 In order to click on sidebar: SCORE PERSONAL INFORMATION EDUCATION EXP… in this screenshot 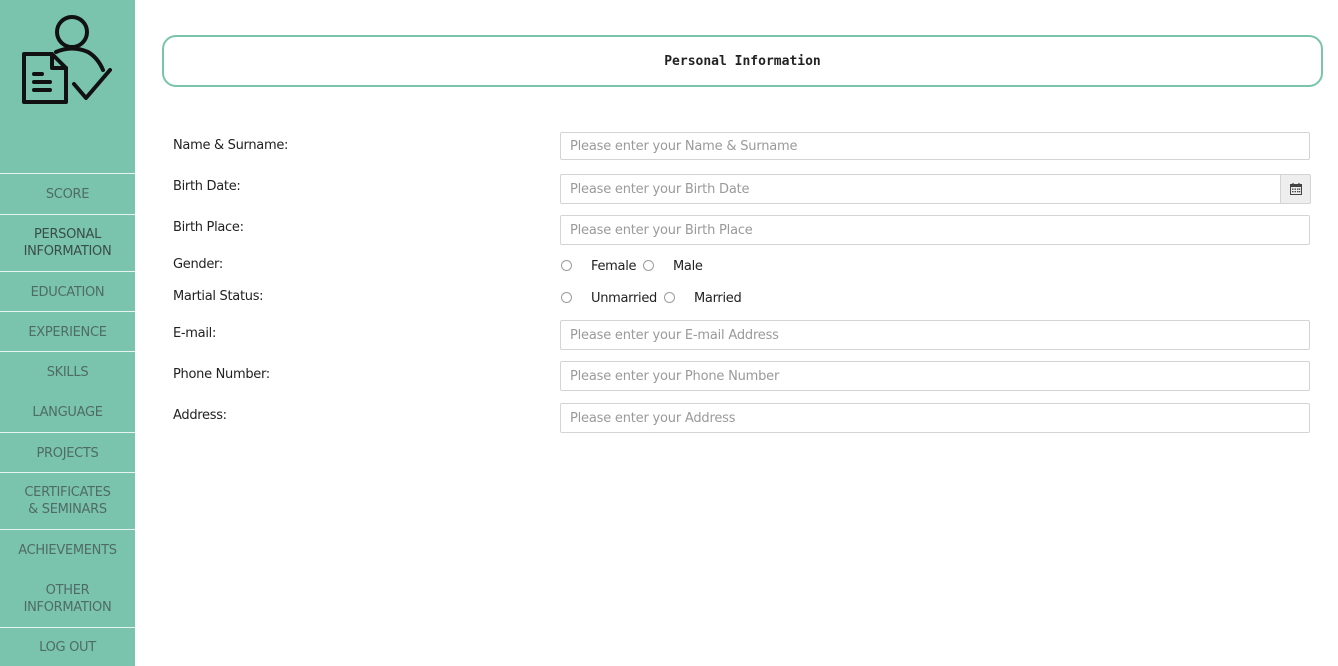, I will do `click(67, 333)`.